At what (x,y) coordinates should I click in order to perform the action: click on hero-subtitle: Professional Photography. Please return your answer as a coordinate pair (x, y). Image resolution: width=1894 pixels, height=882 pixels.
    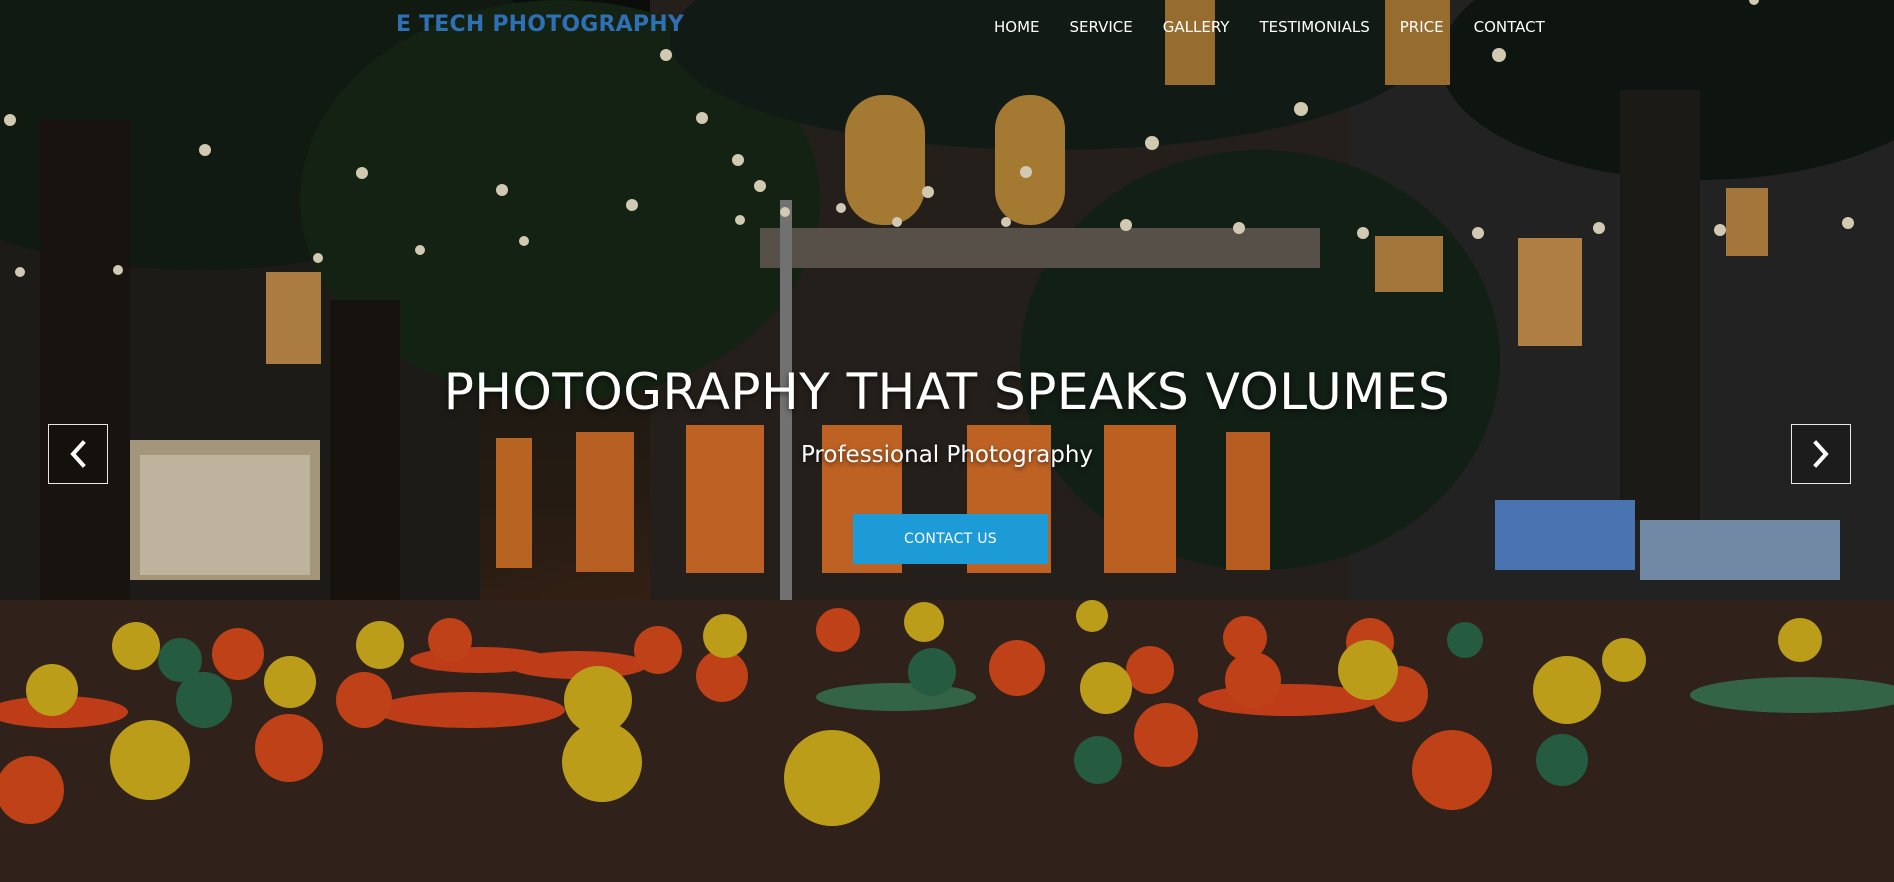
    Looking at the image, I should click on (947, 455).